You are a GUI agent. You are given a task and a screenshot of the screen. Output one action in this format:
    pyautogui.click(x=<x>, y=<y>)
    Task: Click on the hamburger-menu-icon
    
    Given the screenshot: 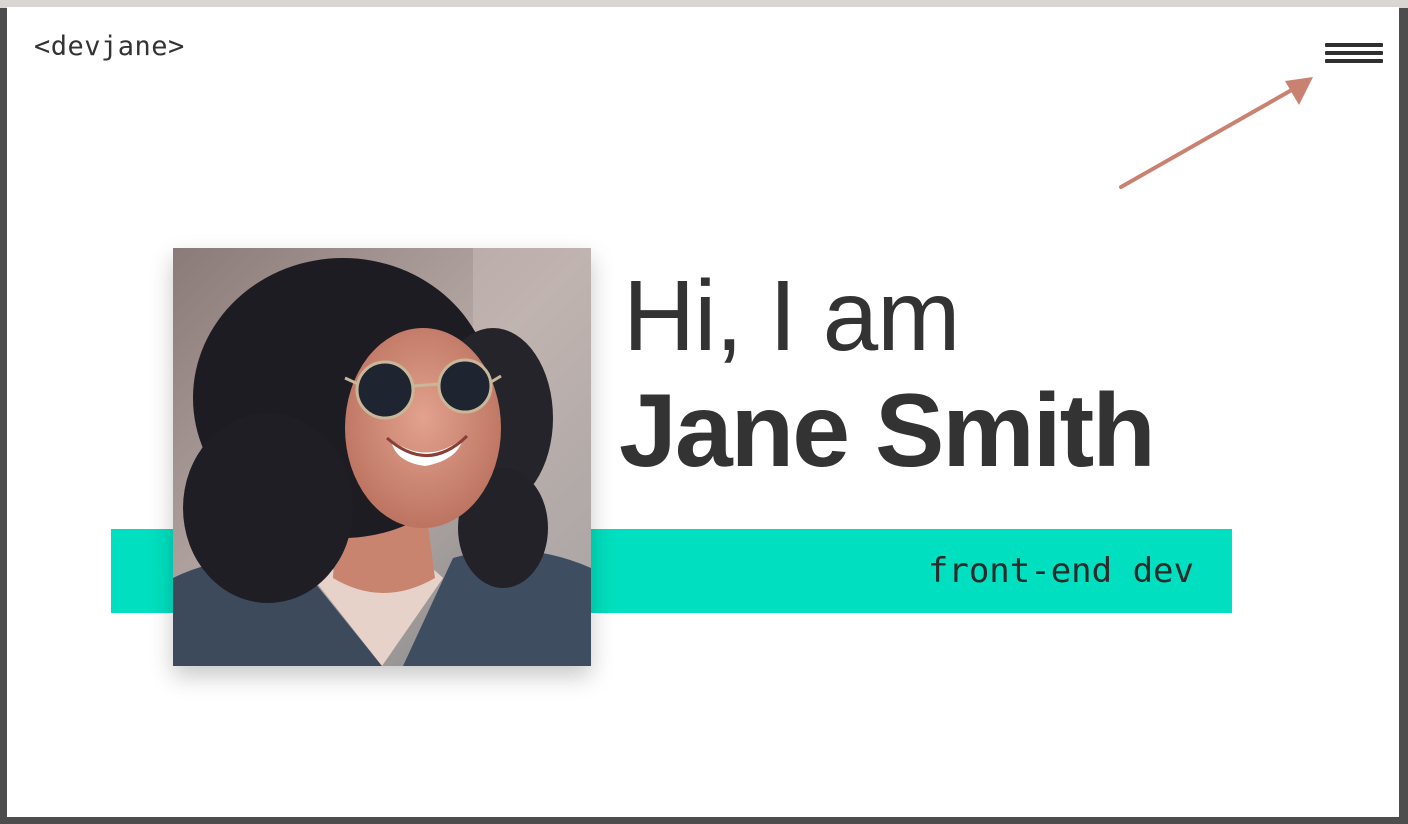 What is the action you would take?
    pyautogui.click(x=1354, y=57)
    